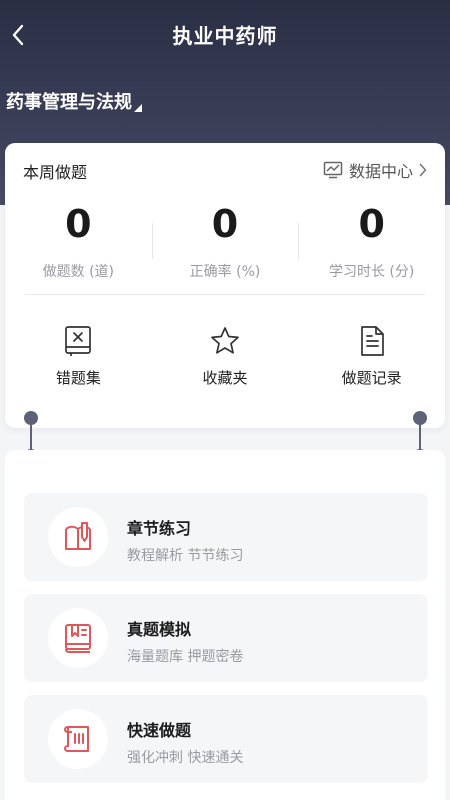 The width and height of the screenshot is (450, 800). Describe the element at coordinates (372, 341) in the screenshot. I see `document-icon` at that location.